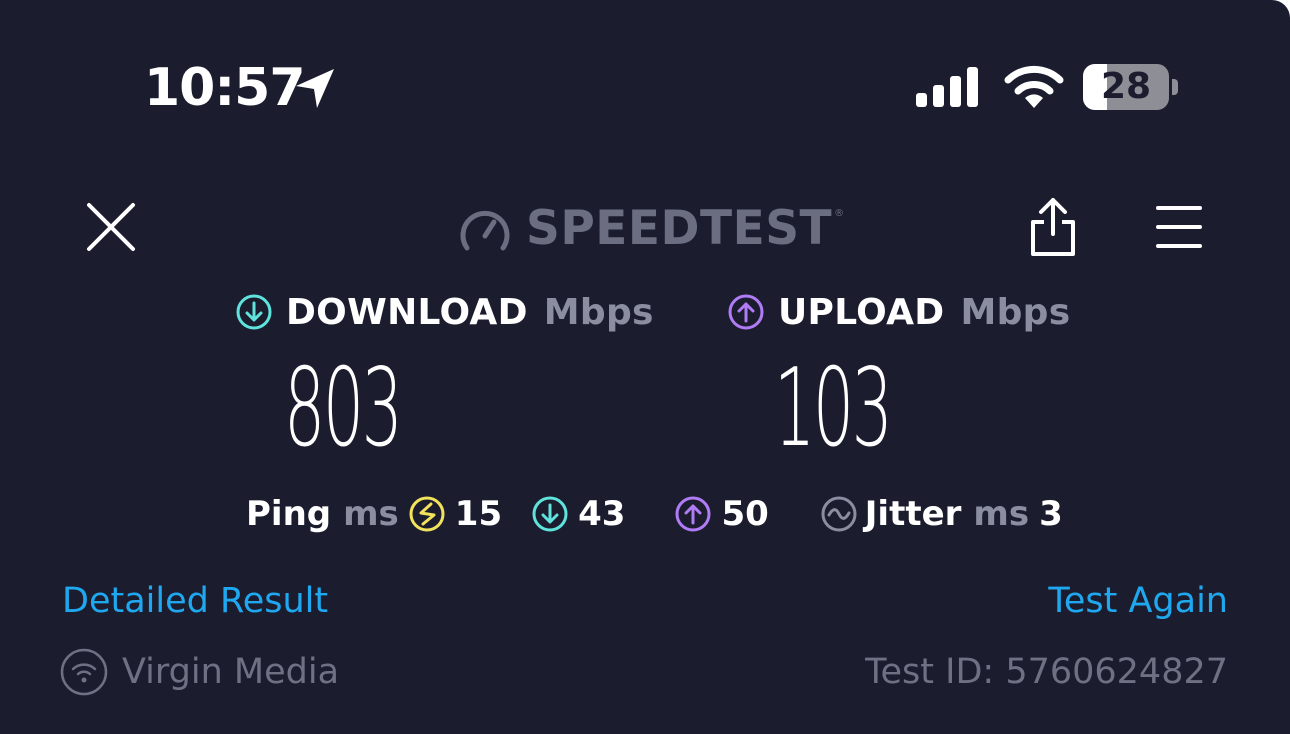  Describe the element at coordinates (195, 601) in the screenshot. I see `detailed-result-link: Detailed Result` at that location.